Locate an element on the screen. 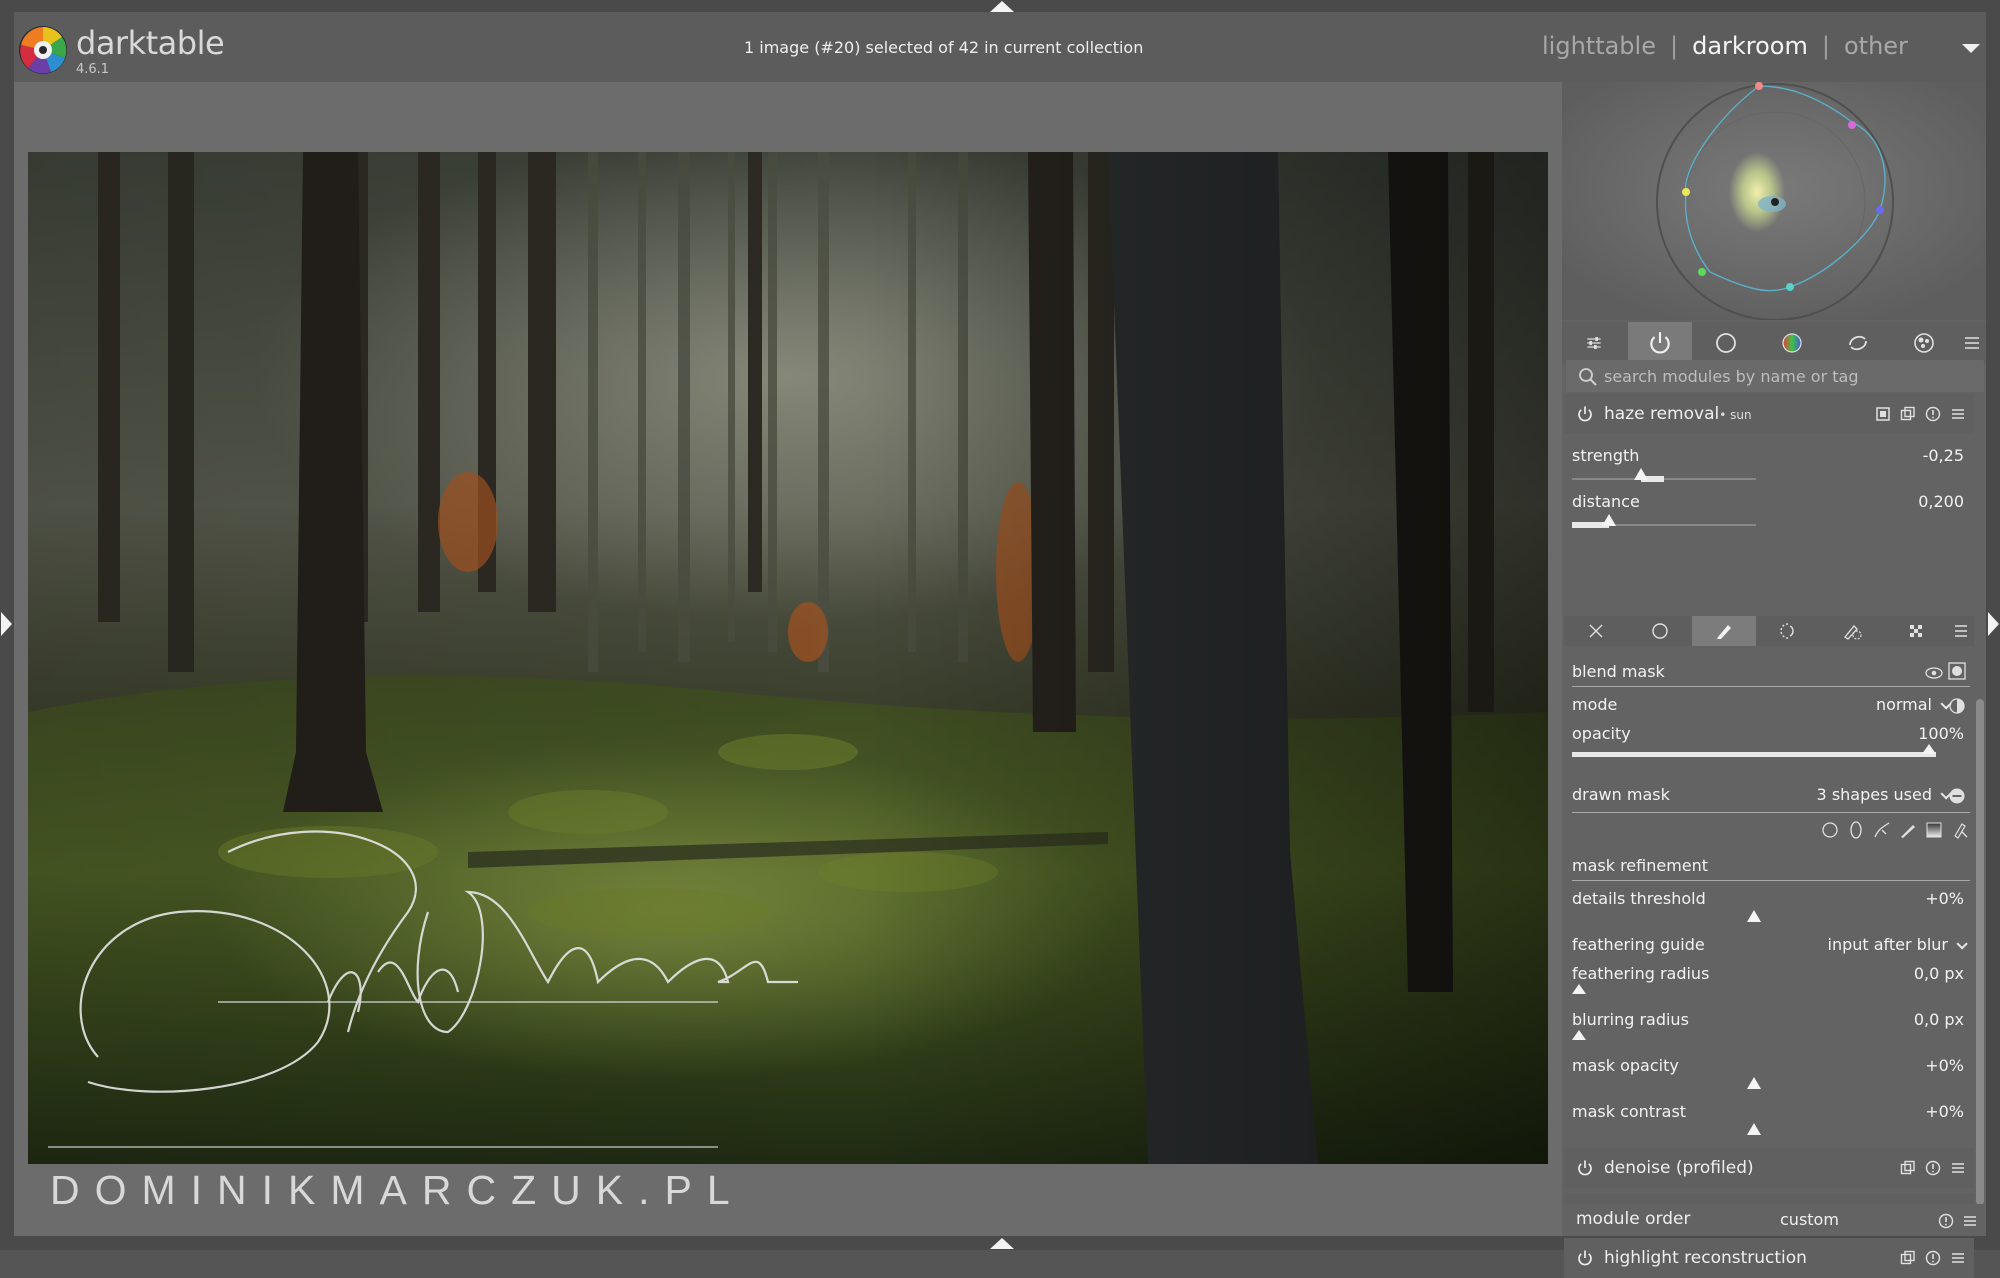 The image size is (2000, 1278). gradient-shape-icon is located at coordinates (1934, 830).